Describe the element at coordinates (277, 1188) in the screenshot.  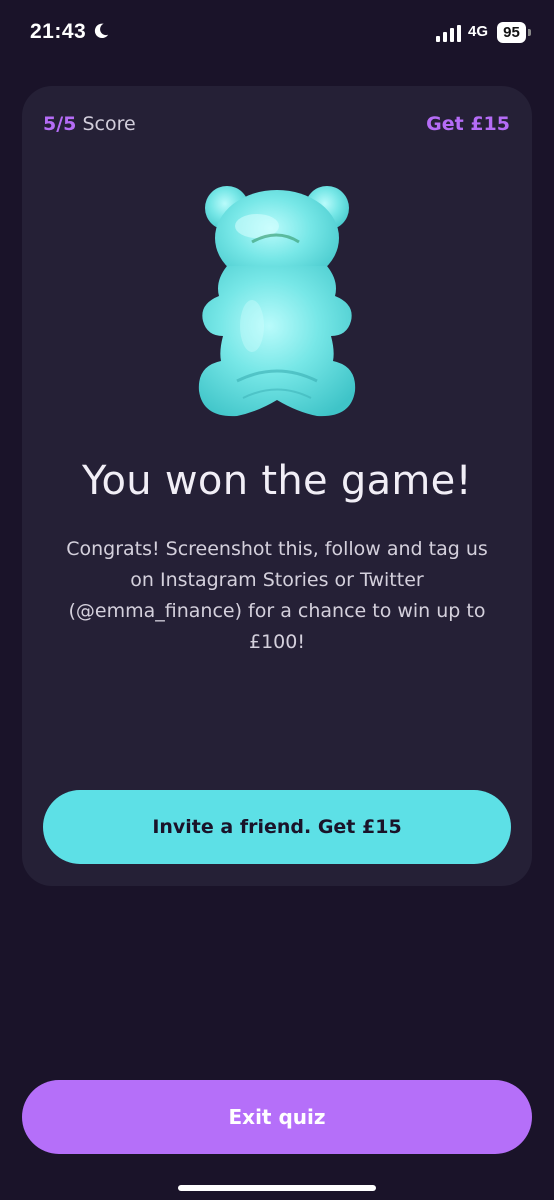
I see `home-indicator` at that location.